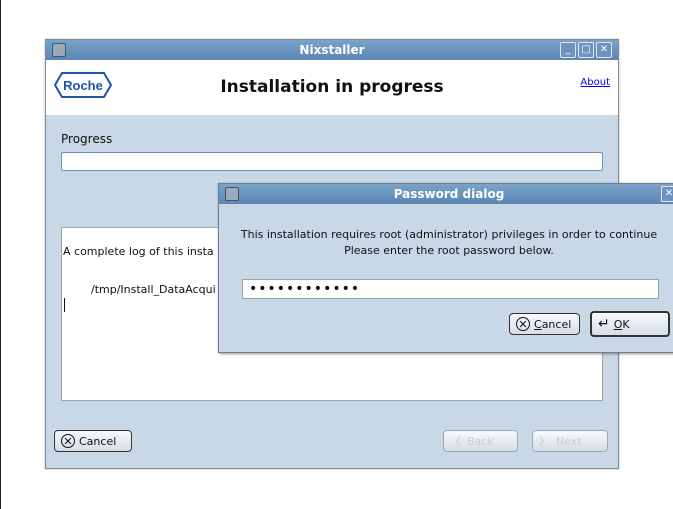 The width and height of the screenshot is (673, 509). I want to click on progress-label: Progress, so click(87, 139).